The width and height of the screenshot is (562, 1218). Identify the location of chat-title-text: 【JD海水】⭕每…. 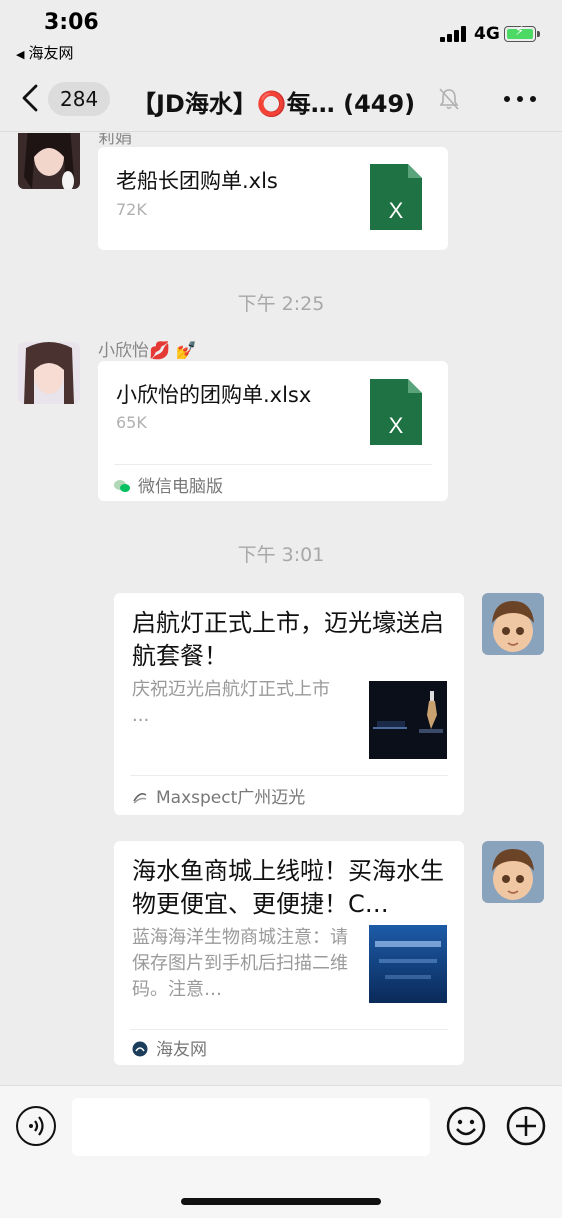
(233, 104).